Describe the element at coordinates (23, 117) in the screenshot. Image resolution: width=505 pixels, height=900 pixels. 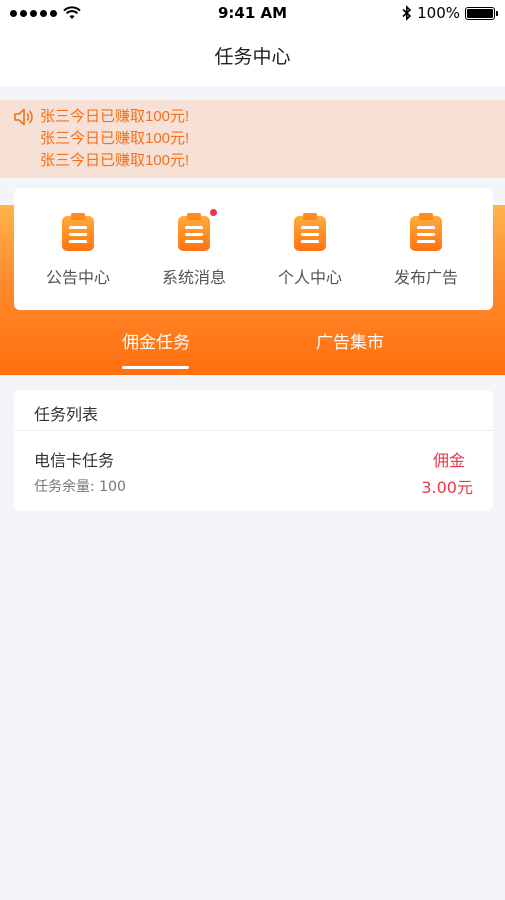
I see `speaker-icon` at that location.